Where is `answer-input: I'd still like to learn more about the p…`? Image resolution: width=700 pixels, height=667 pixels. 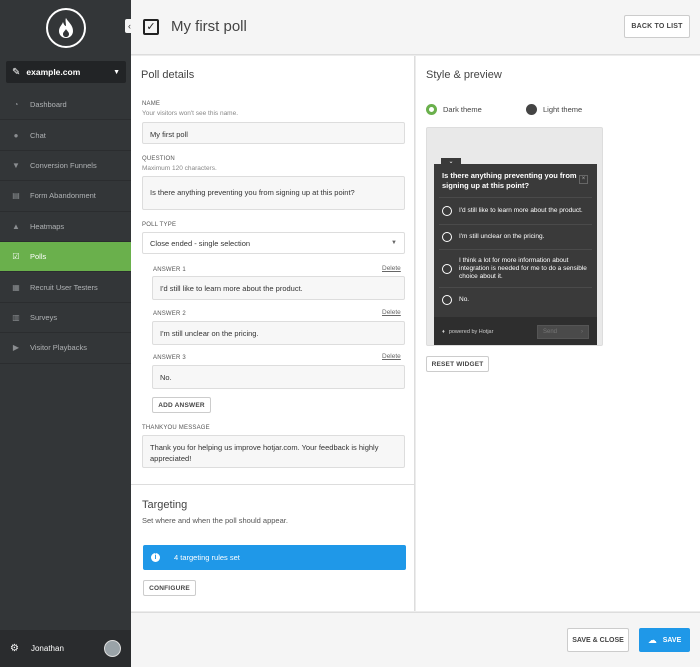
answer-input: I'd still like to learn more about the p… is located at coordinates (278, 288).